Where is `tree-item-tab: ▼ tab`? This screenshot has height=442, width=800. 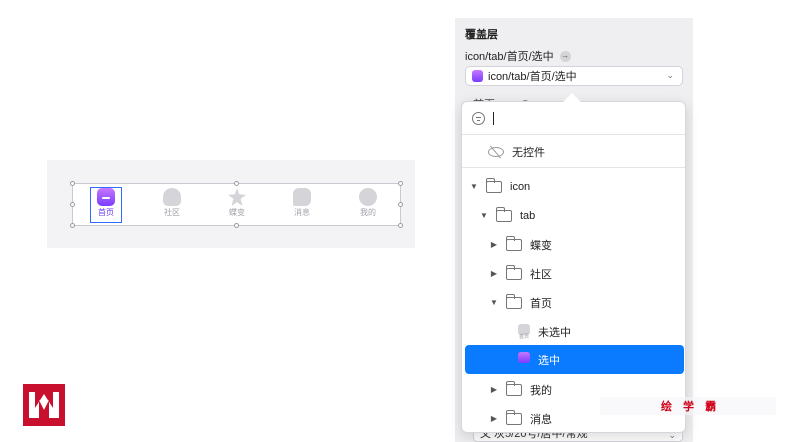
tree-item-tab: ▼ tab is located at coordinates (573, 215).